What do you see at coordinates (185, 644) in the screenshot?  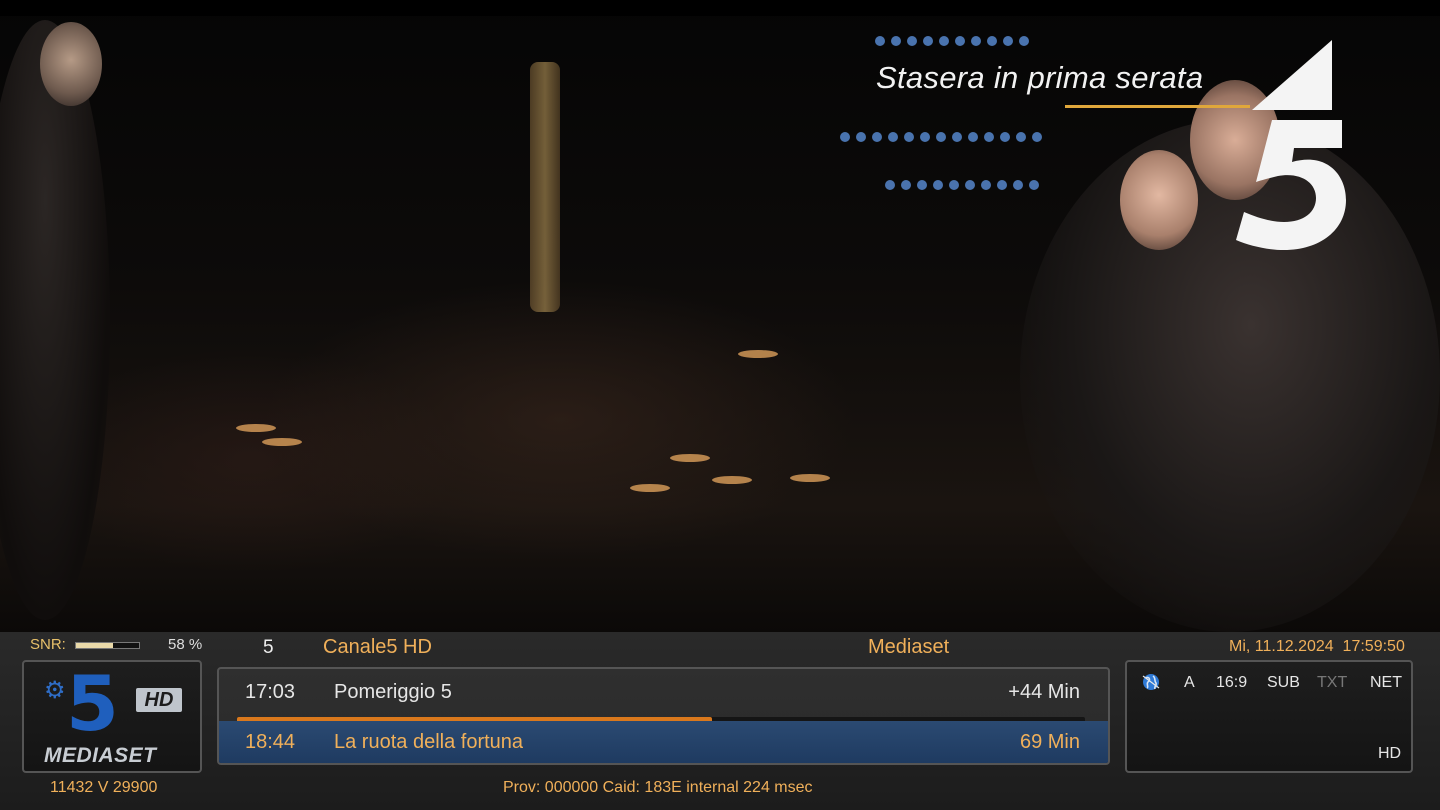 I see `snr-value: 58 %` at bounding box center [185, 644].